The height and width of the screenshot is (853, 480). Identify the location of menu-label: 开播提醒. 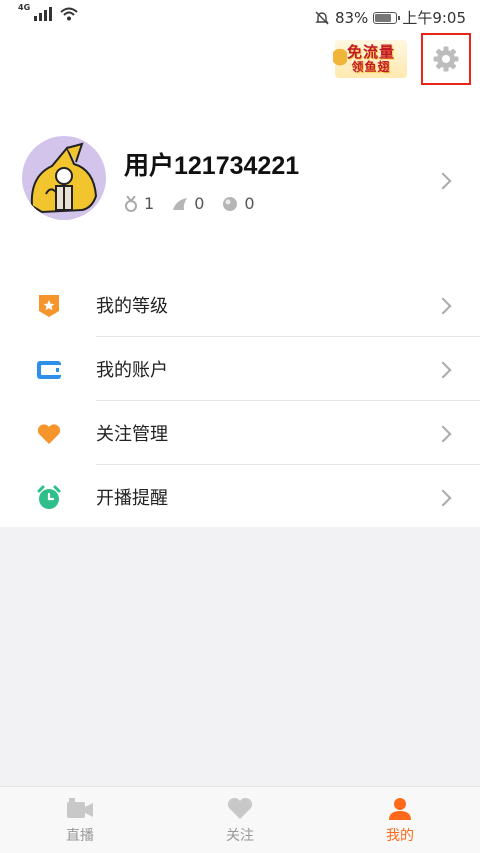
(132, 498).